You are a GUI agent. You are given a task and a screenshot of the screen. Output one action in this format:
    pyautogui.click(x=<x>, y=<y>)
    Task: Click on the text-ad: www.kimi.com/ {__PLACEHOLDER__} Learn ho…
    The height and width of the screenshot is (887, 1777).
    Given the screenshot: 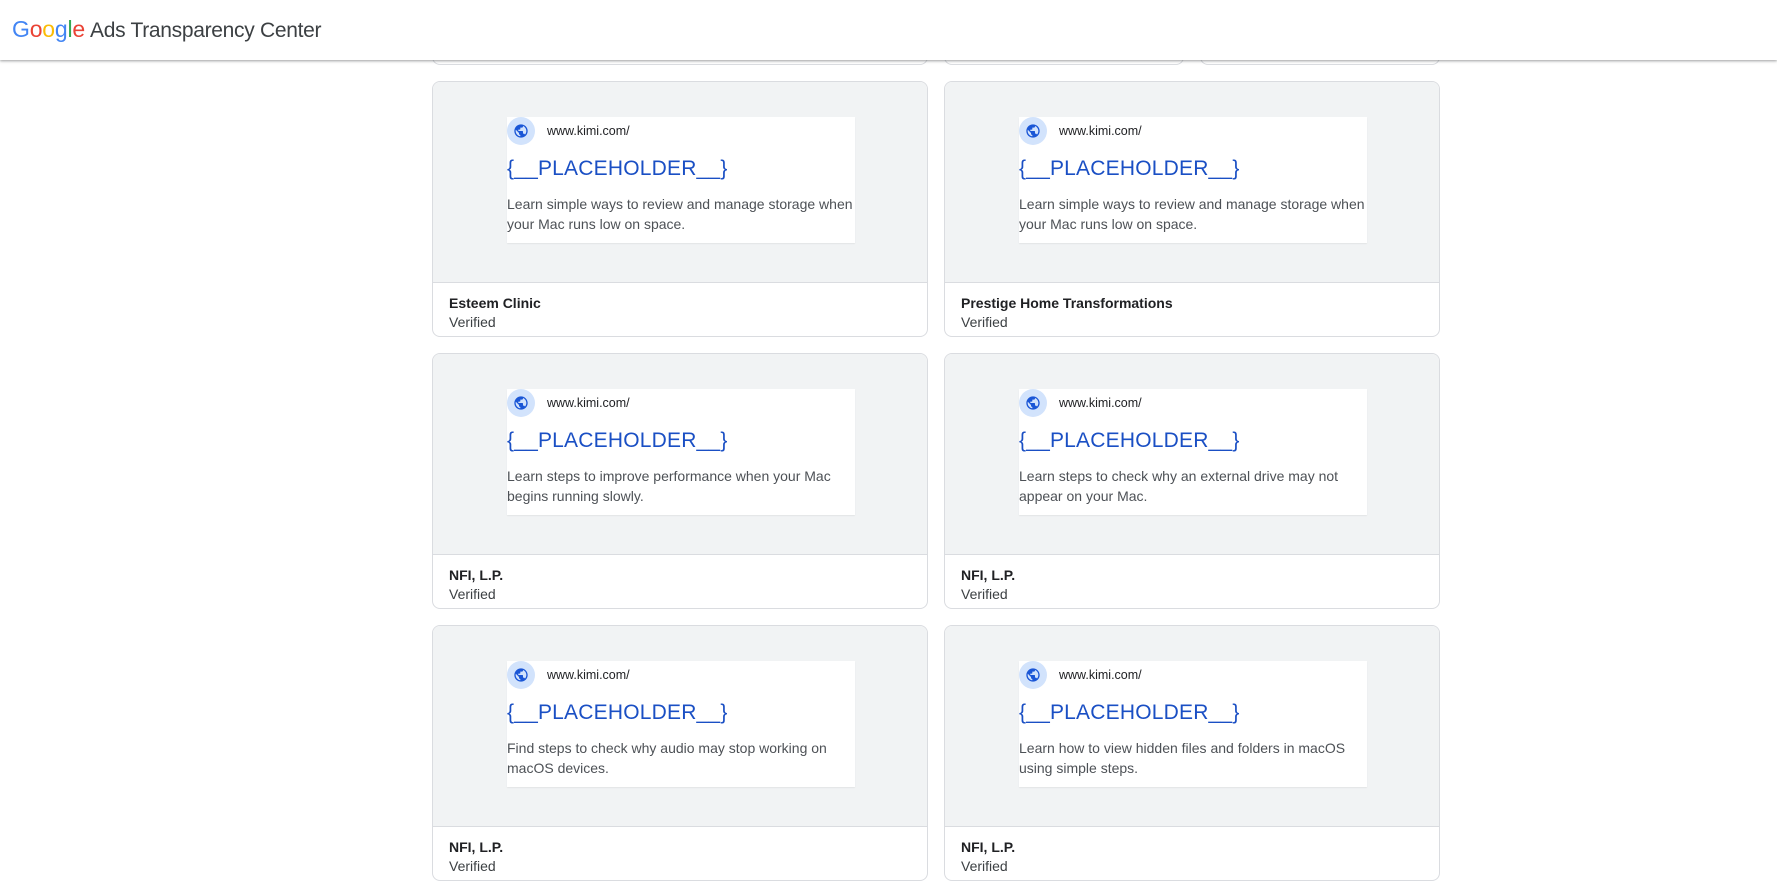 What is the action you would take?
    pyautogui.click(x=1193, y=724)
    